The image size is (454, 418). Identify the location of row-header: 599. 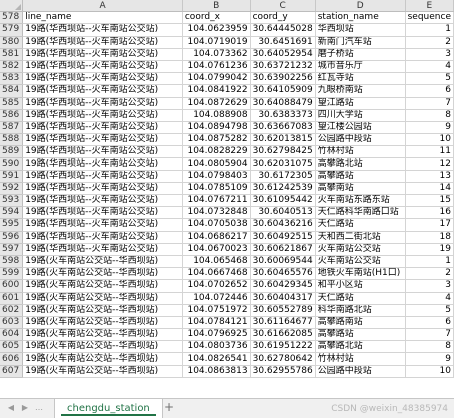
(12, 274).